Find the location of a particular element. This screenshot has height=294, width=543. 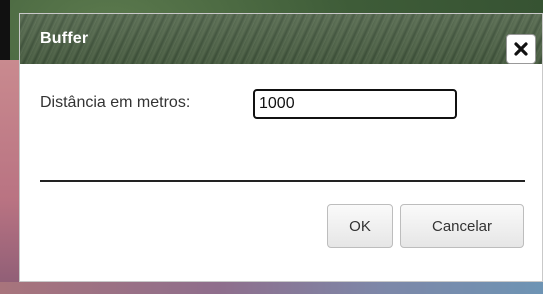

distance-label: Distância em metros: is located at coordinates (115, 102).